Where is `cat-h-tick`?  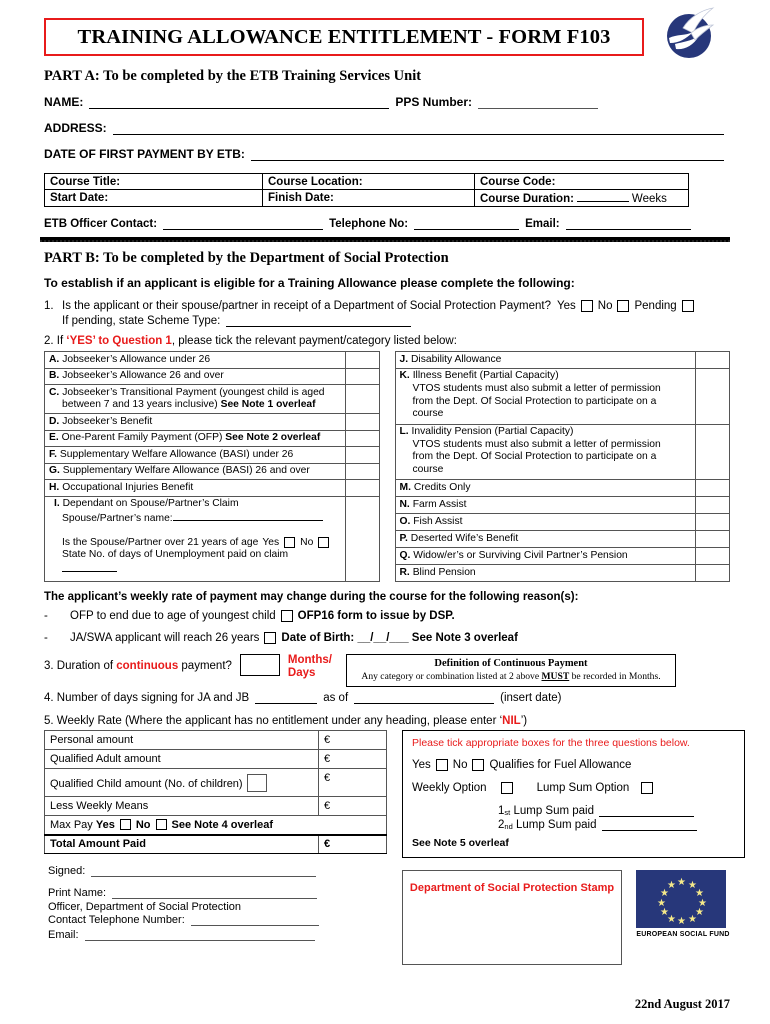 cat-h-tick is located at coordinates (362, 488).